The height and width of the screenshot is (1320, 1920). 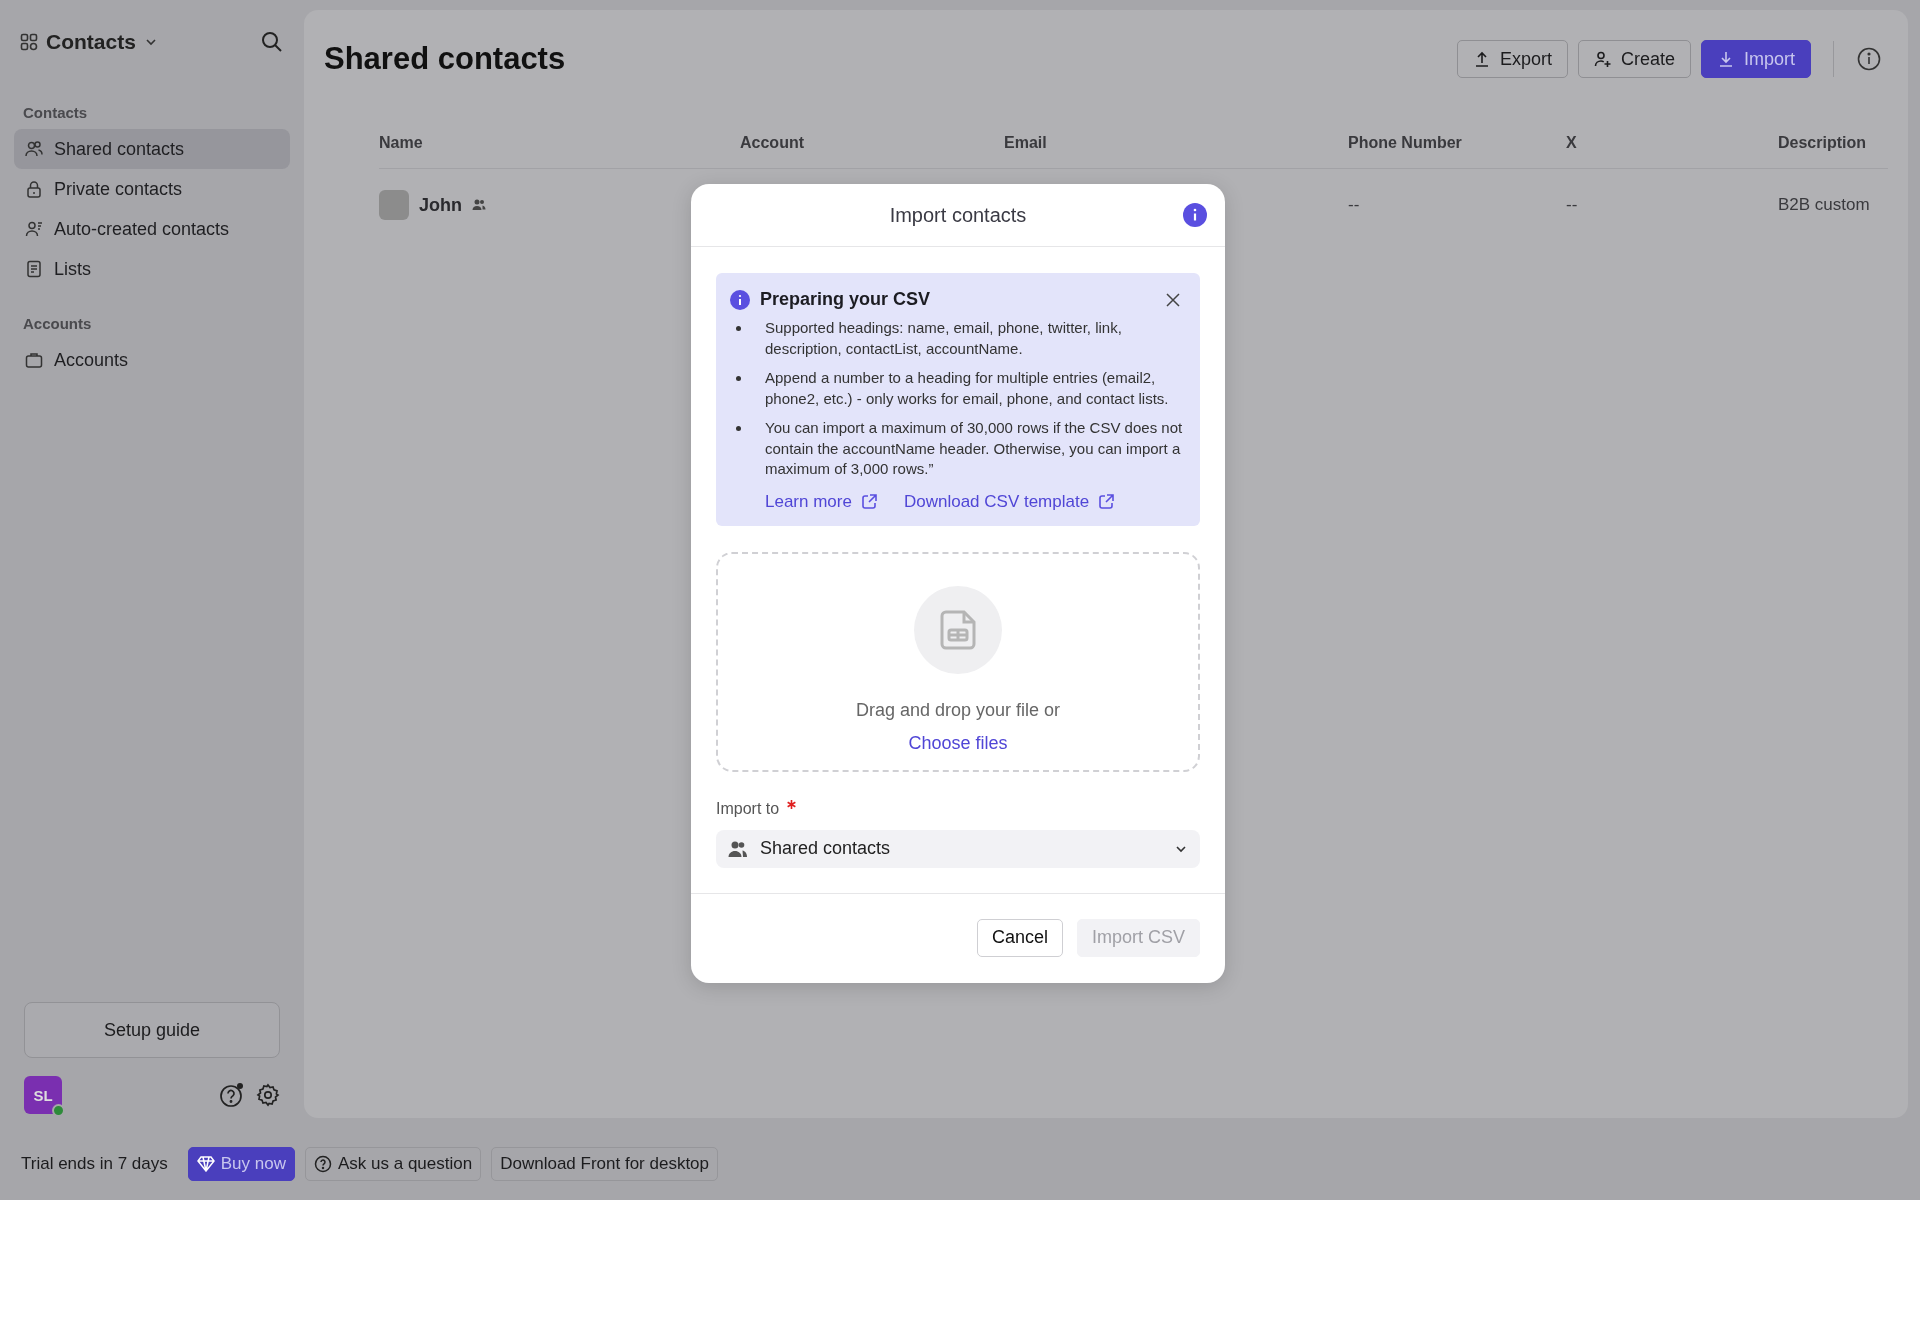 I want to click on user-avatar: SL, so click(x=43, y=1095).